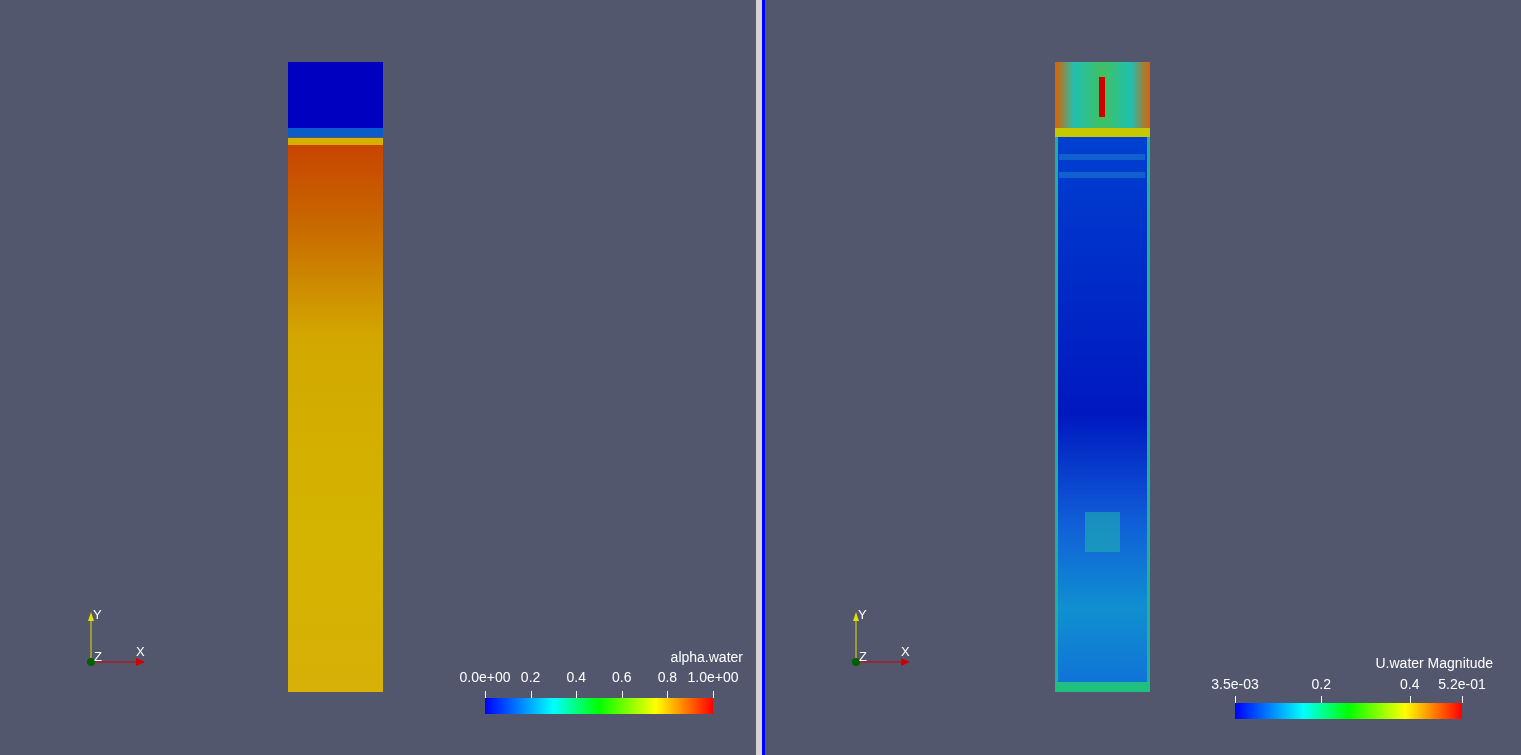  Describe the element at coordinates (713, 677) in the screenshot. I see `color-legend-tick-label: 1.0e+00` at that location.